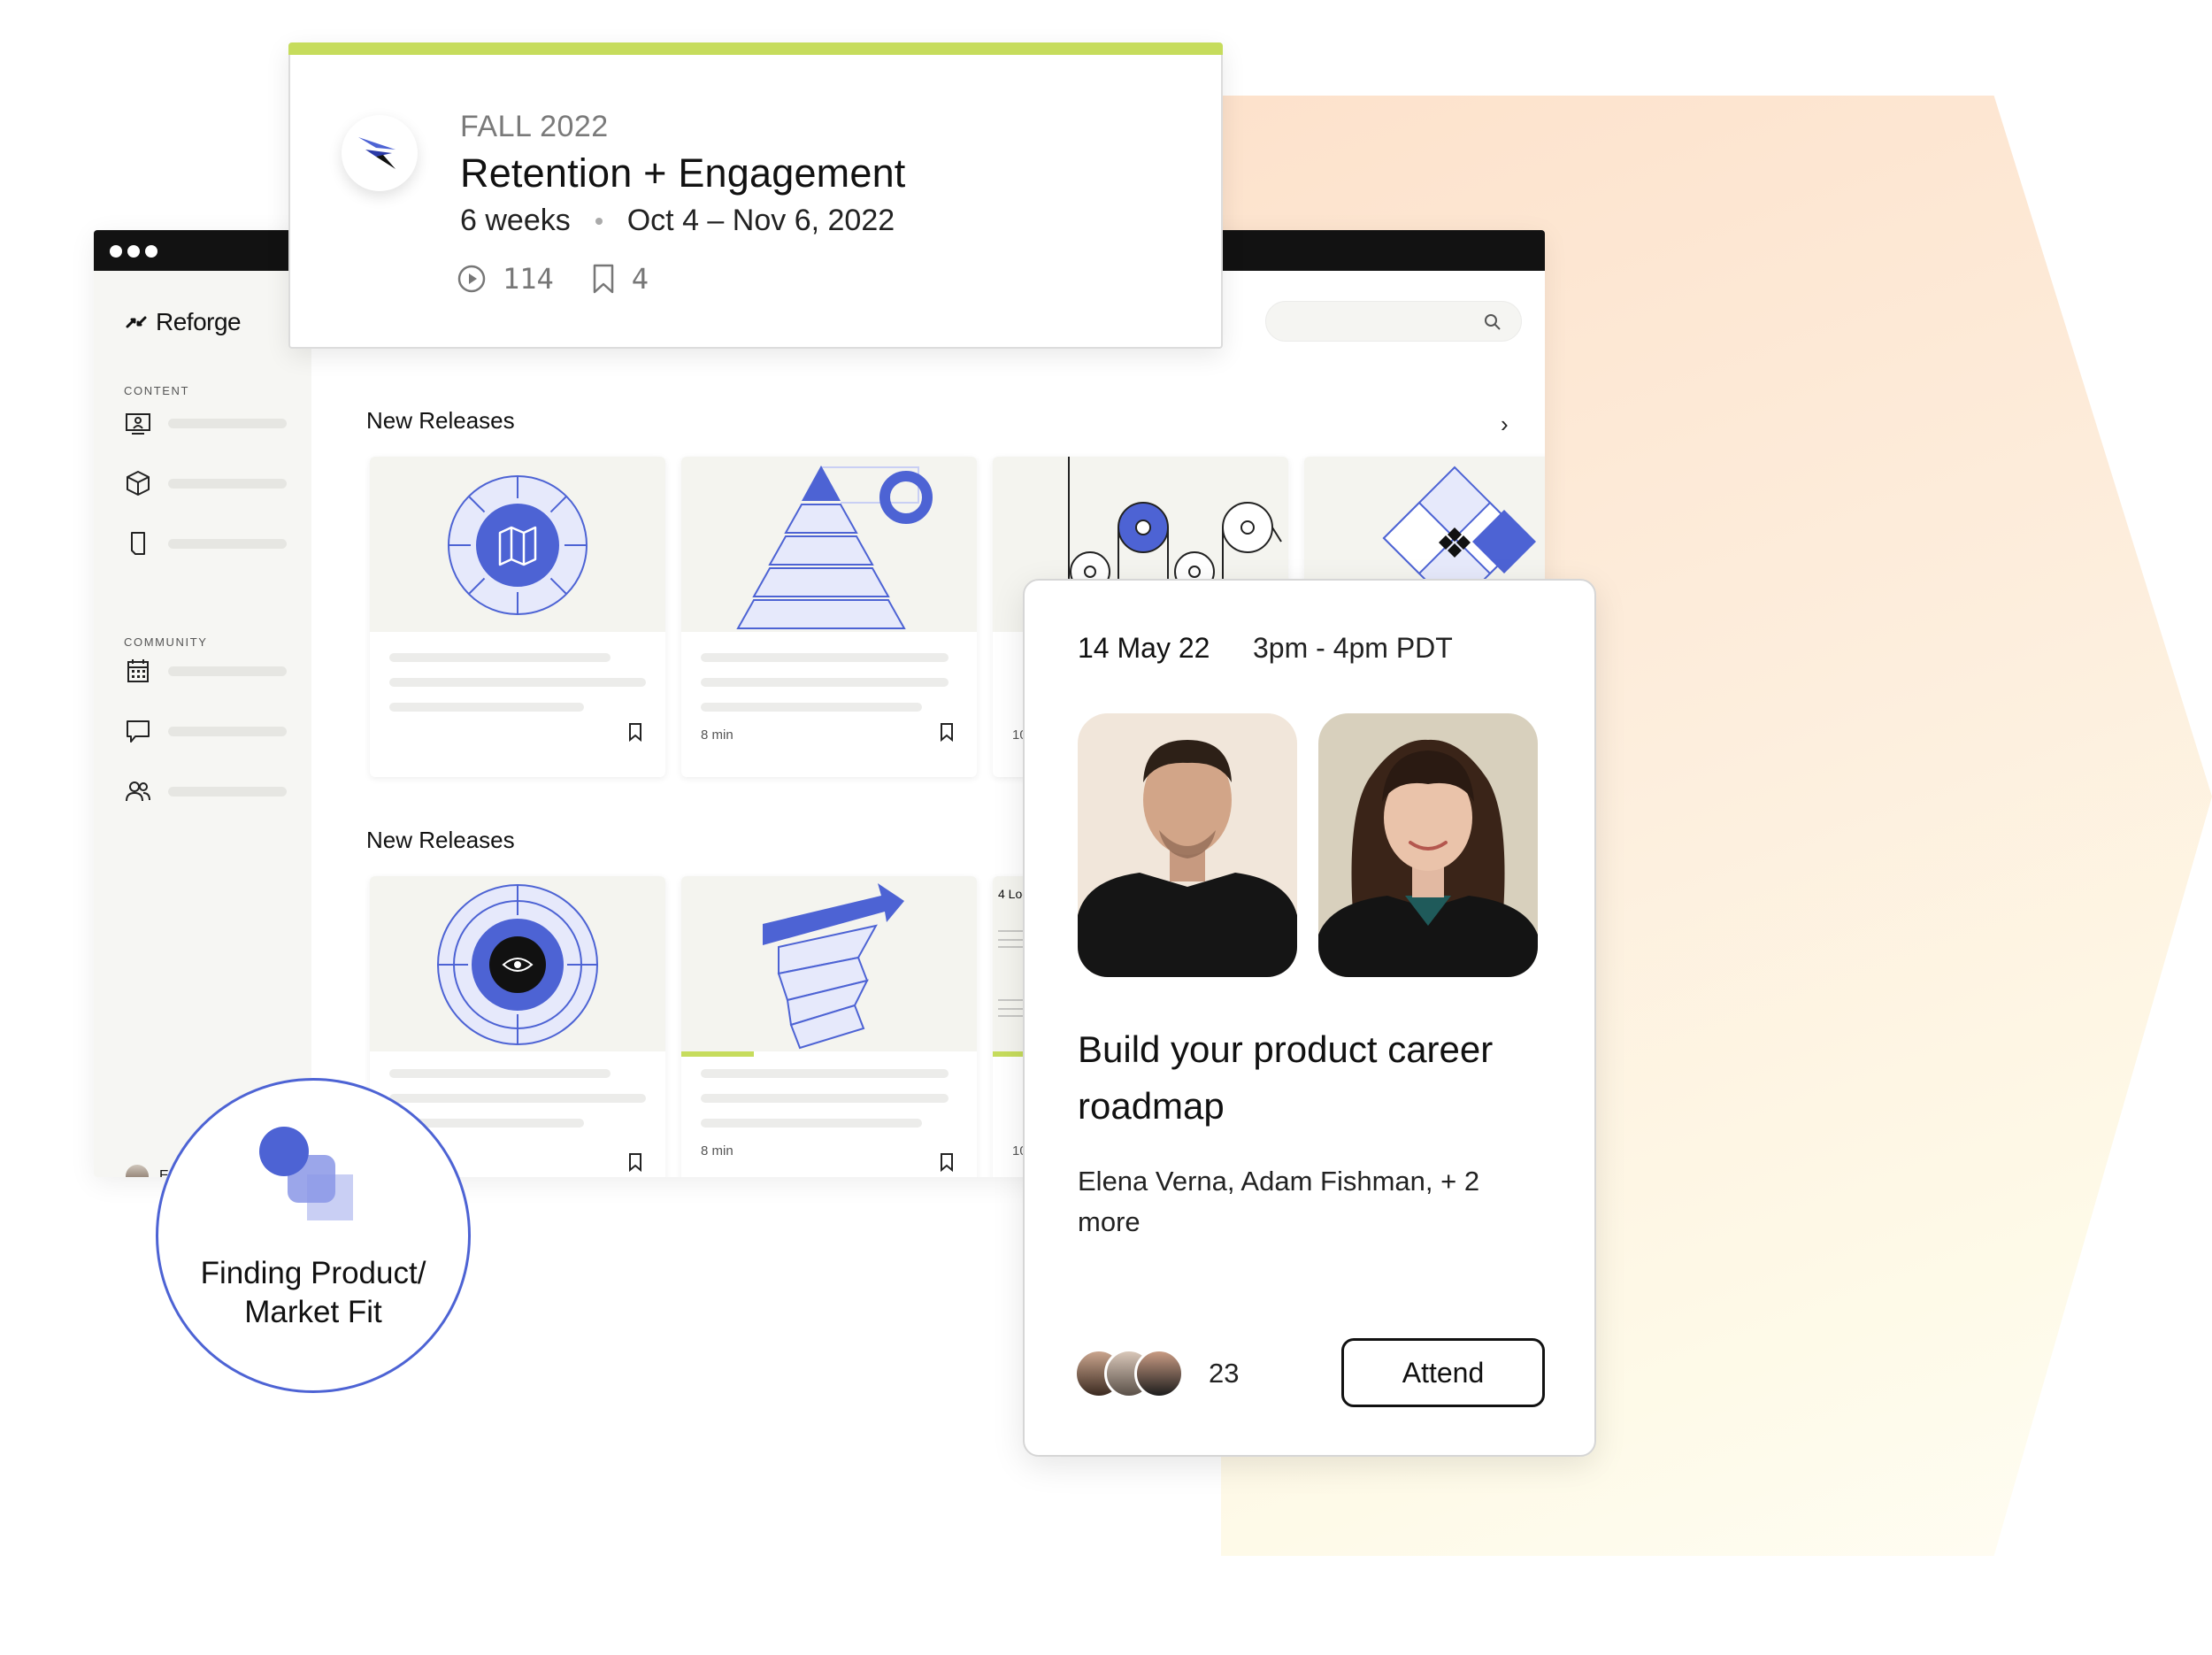 Image resolution: width=2212 pixels, height=1655 pixels. I want to click on bookmark-count: 4, so click(640, 279).